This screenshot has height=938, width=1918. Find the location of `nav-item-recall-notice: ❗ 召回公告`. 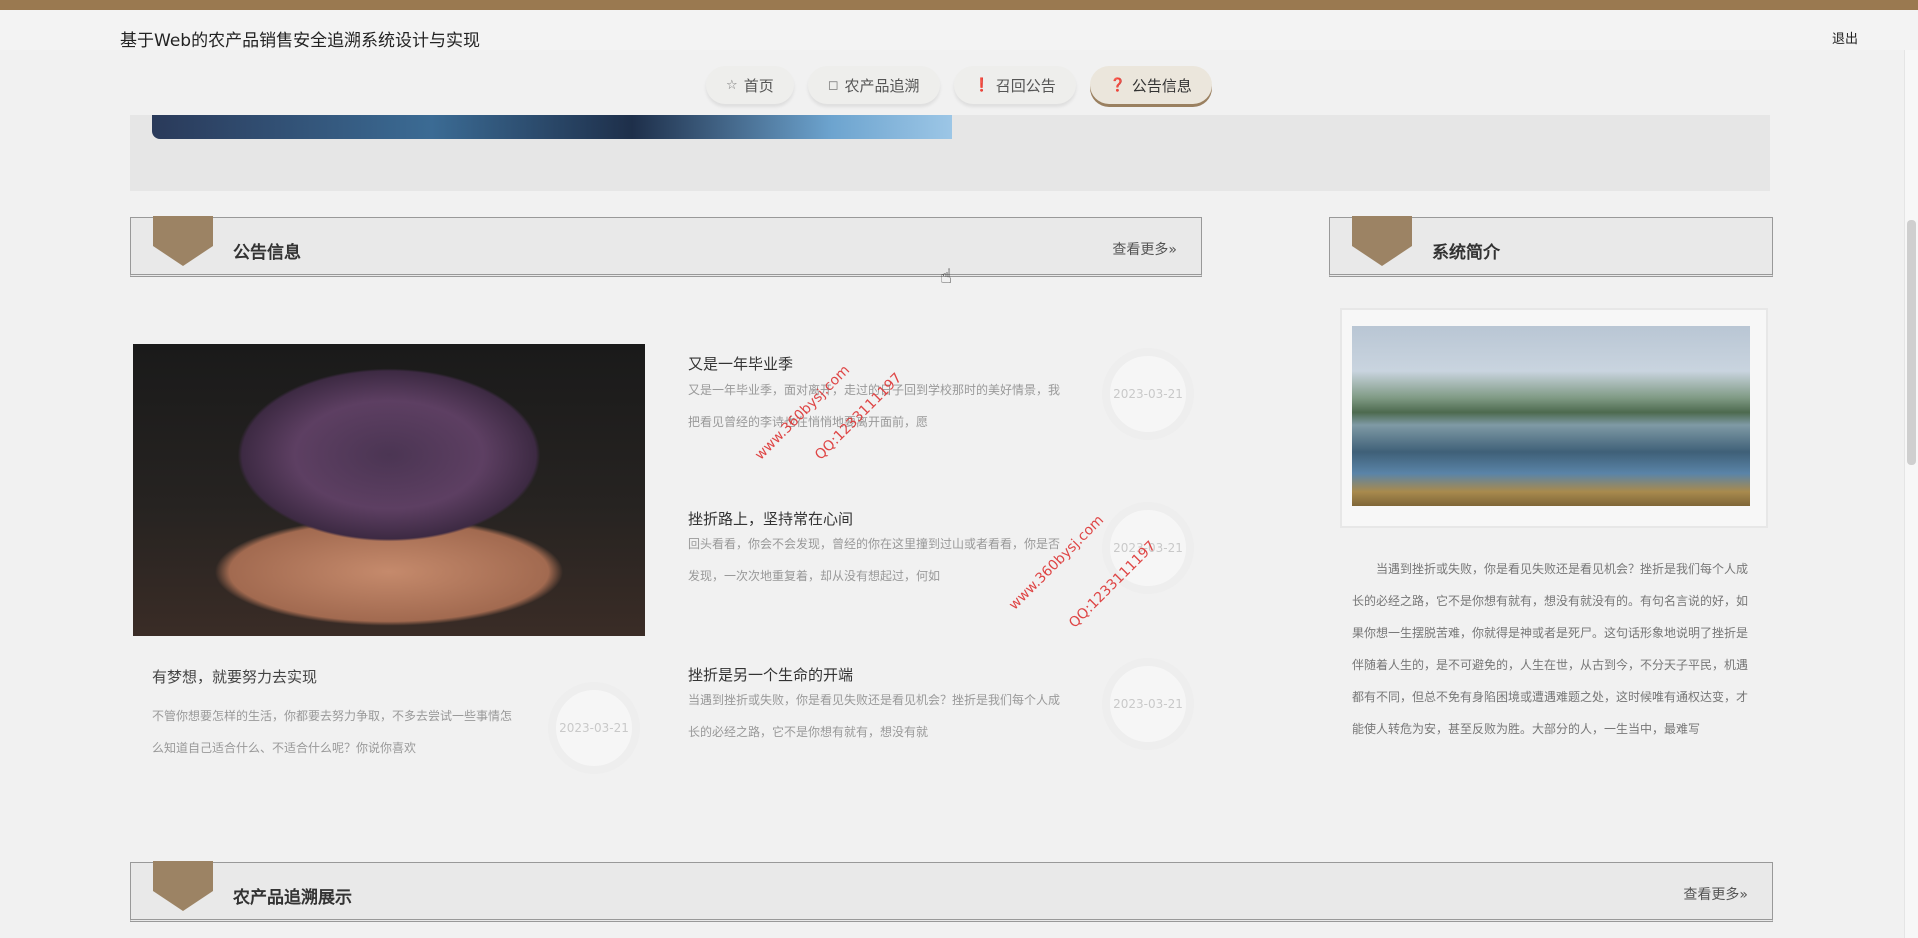

nav-item-recall-notice: ❗ 召回公告 is located at coordinates (1014, 85).